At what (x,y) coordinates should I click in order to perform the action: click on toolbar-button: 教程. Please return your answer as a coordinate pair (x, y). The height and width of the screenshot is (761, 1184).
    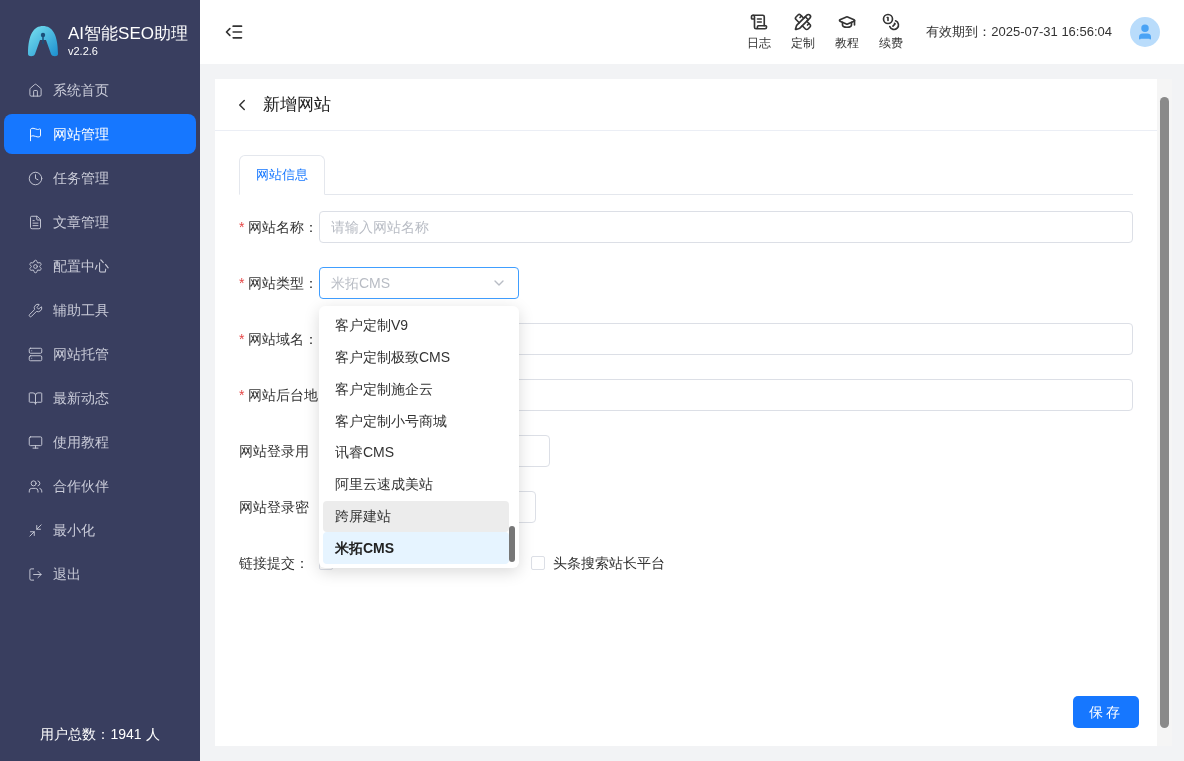
    Looking at the image, I should click on (847, 32).